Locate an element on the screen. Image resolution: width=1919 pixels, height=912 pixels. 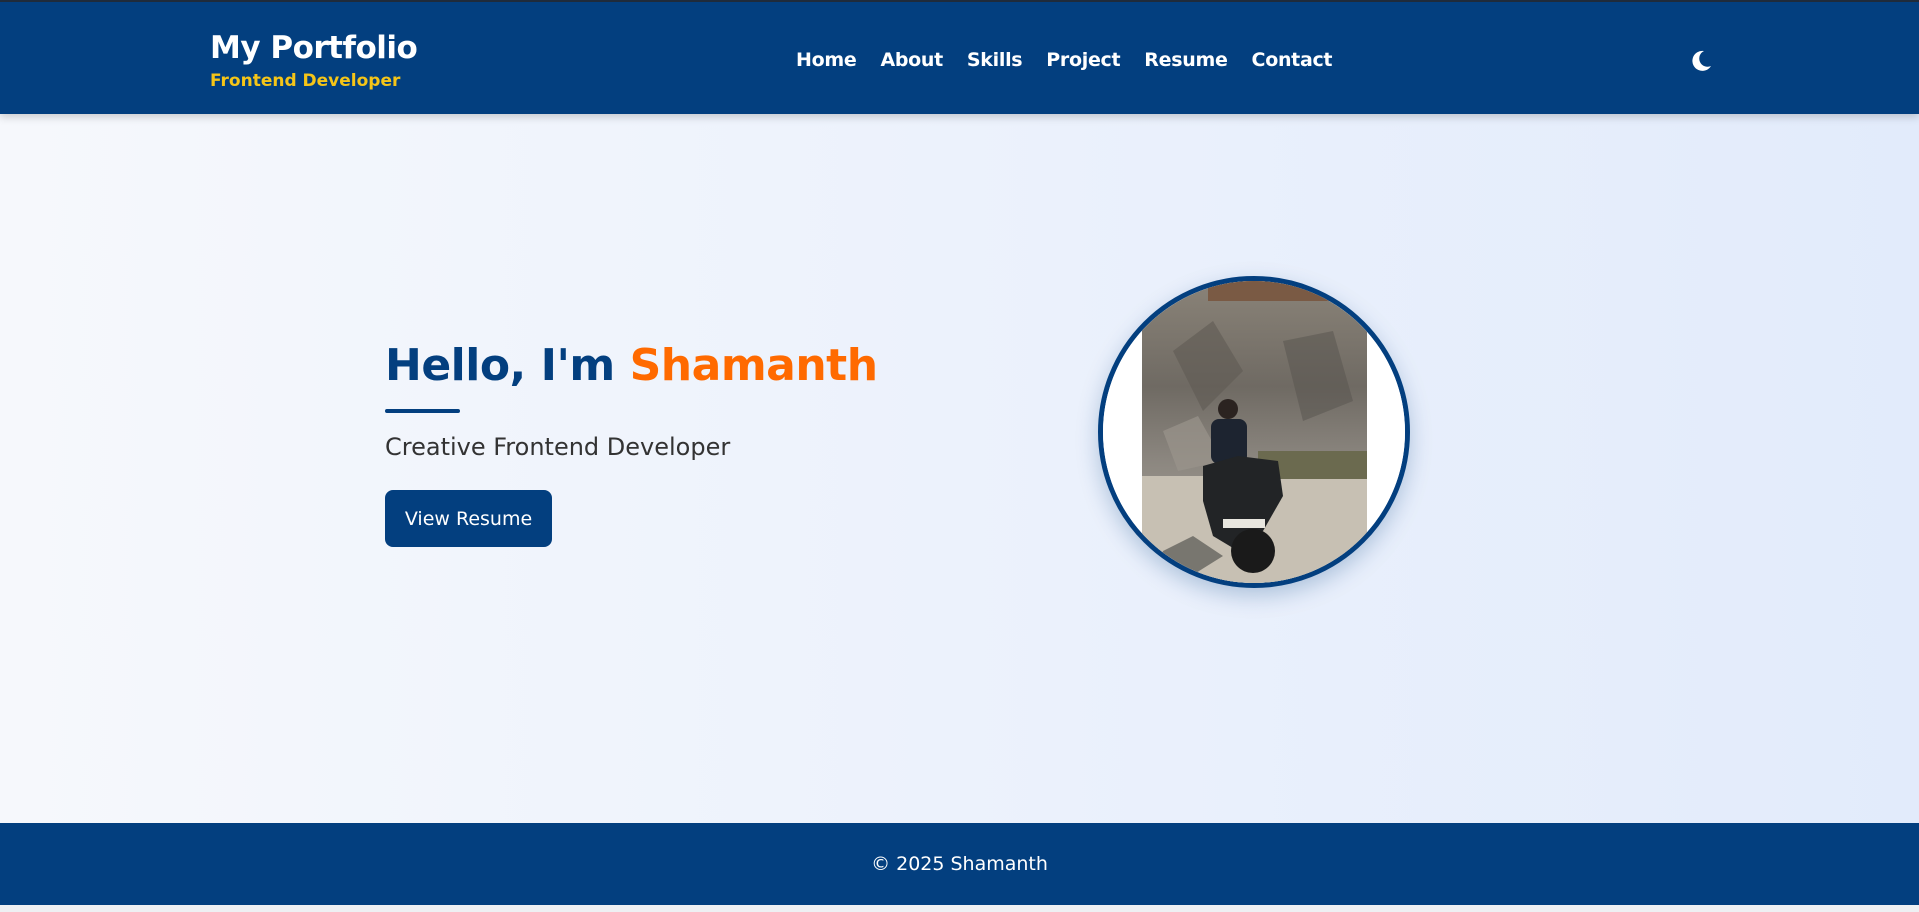
footer-copyright: © 2025 Shamanth is located at coordinates (959, 864).